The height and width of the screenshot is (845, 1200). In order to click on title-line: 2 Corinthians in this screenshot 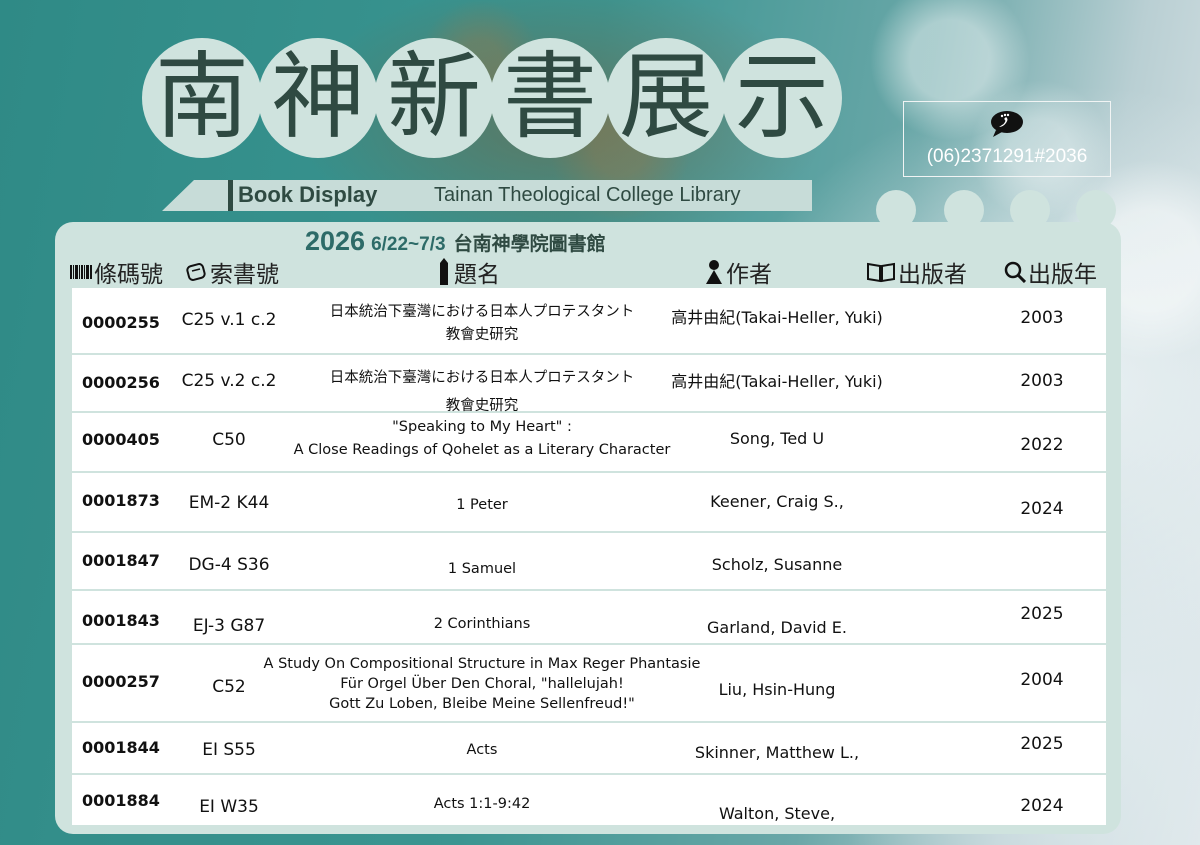, I will do `click(482, 624)`.